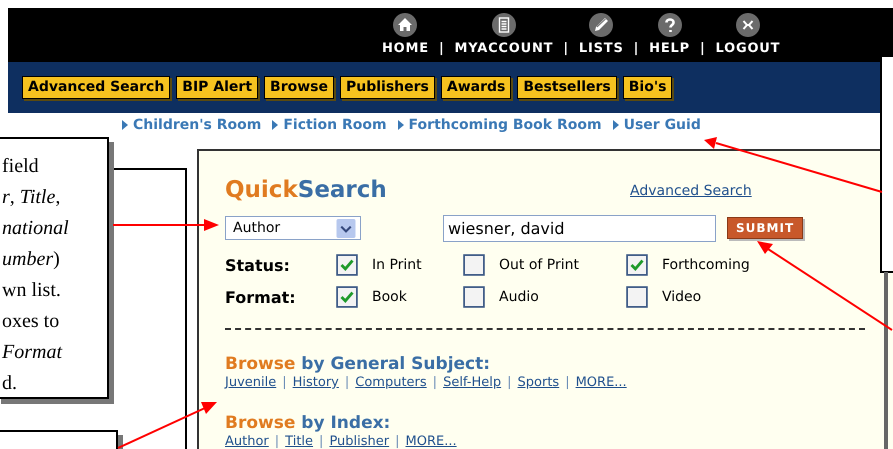 The width and height of the screenshot is (893, 449). What do you see at coordinates (31, 259) in the screenshot?
I see `callout-text: umber)` at bounding box center [31, 259].